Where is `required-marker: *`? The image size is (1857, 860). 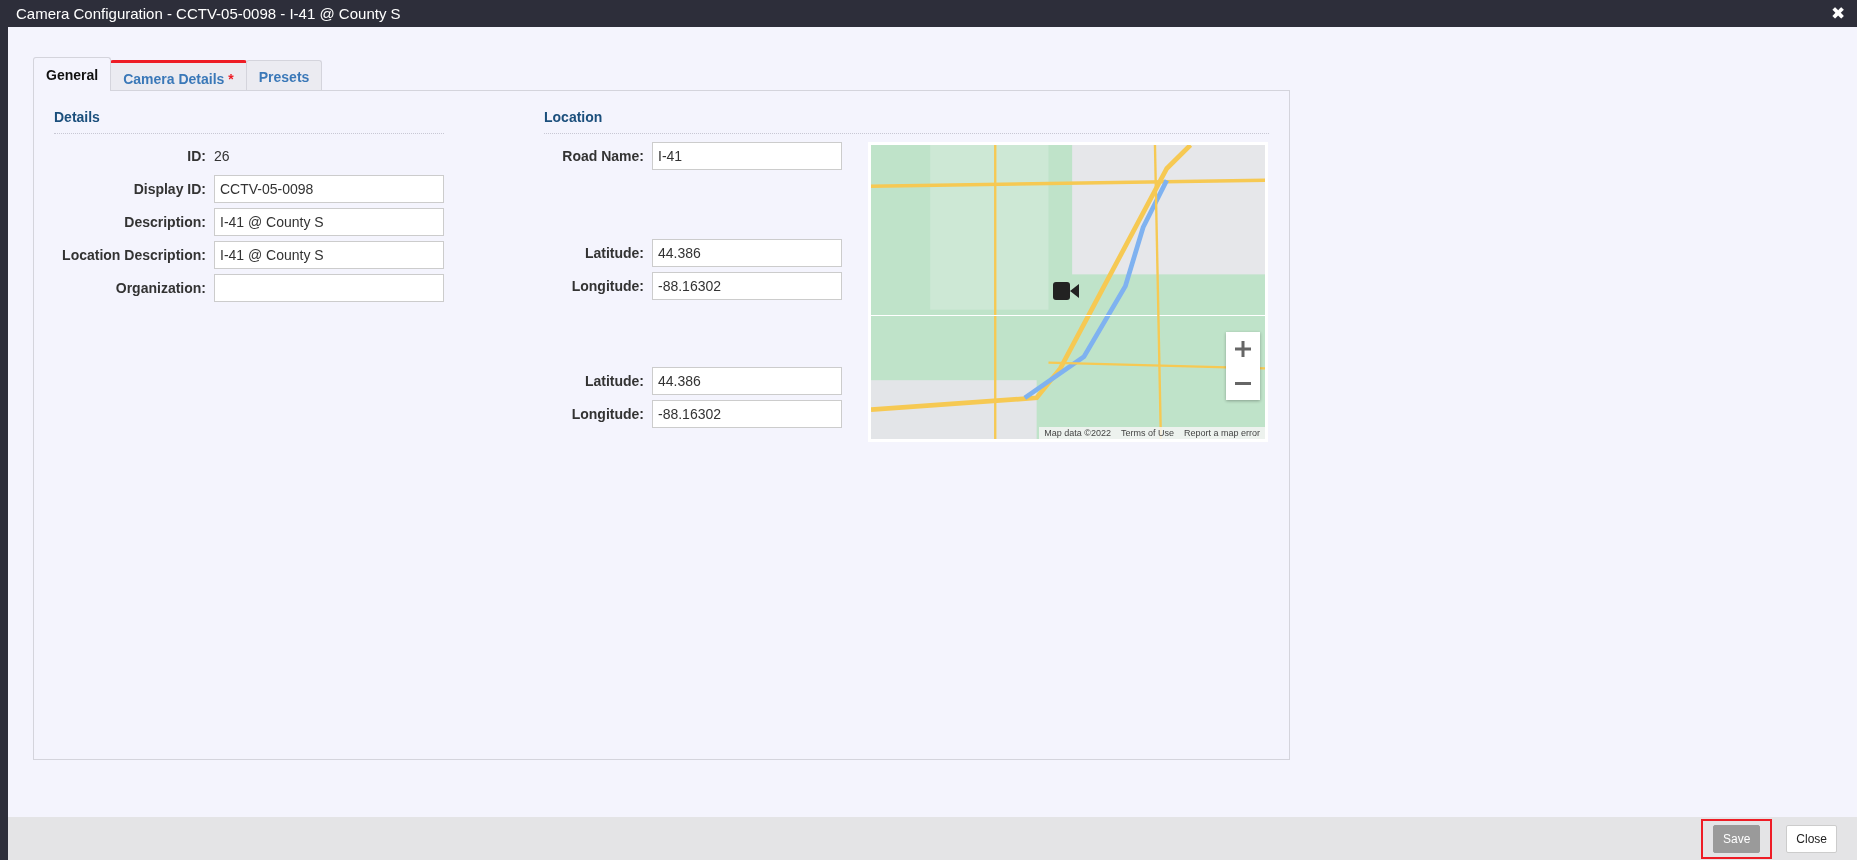 required-marker: * is located at coordinates (231, 79).